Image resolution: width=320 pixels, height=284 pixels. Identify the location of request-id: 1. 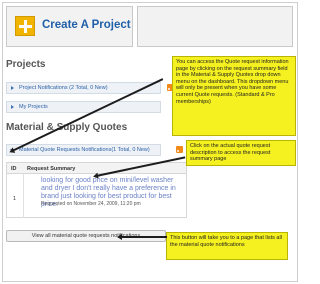
(15, 199).